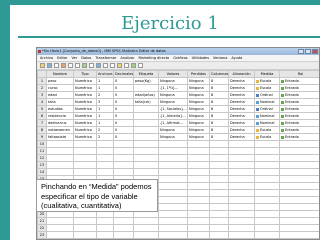  I want to click on save-icon, so click(49, 65).